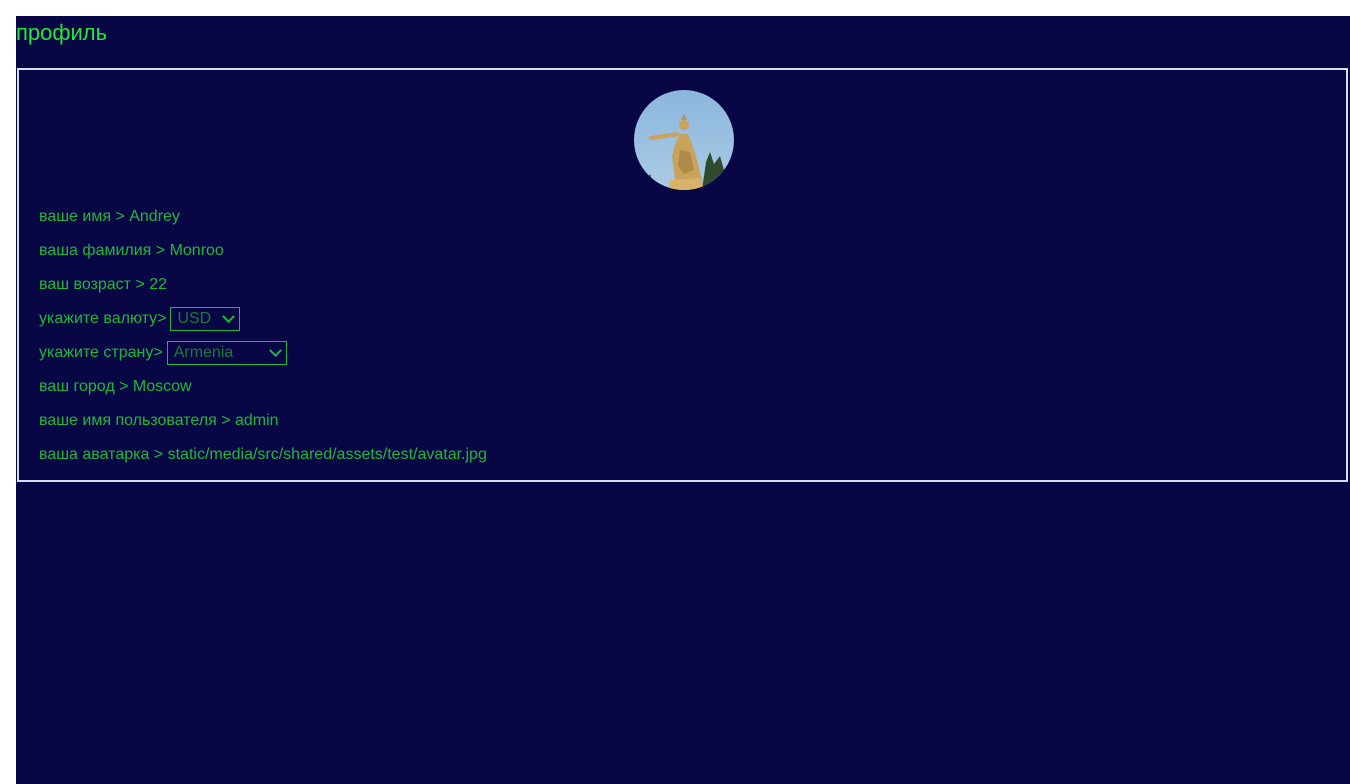  I want to click on last-name-label: ваша фамилия, so click(95, 250).